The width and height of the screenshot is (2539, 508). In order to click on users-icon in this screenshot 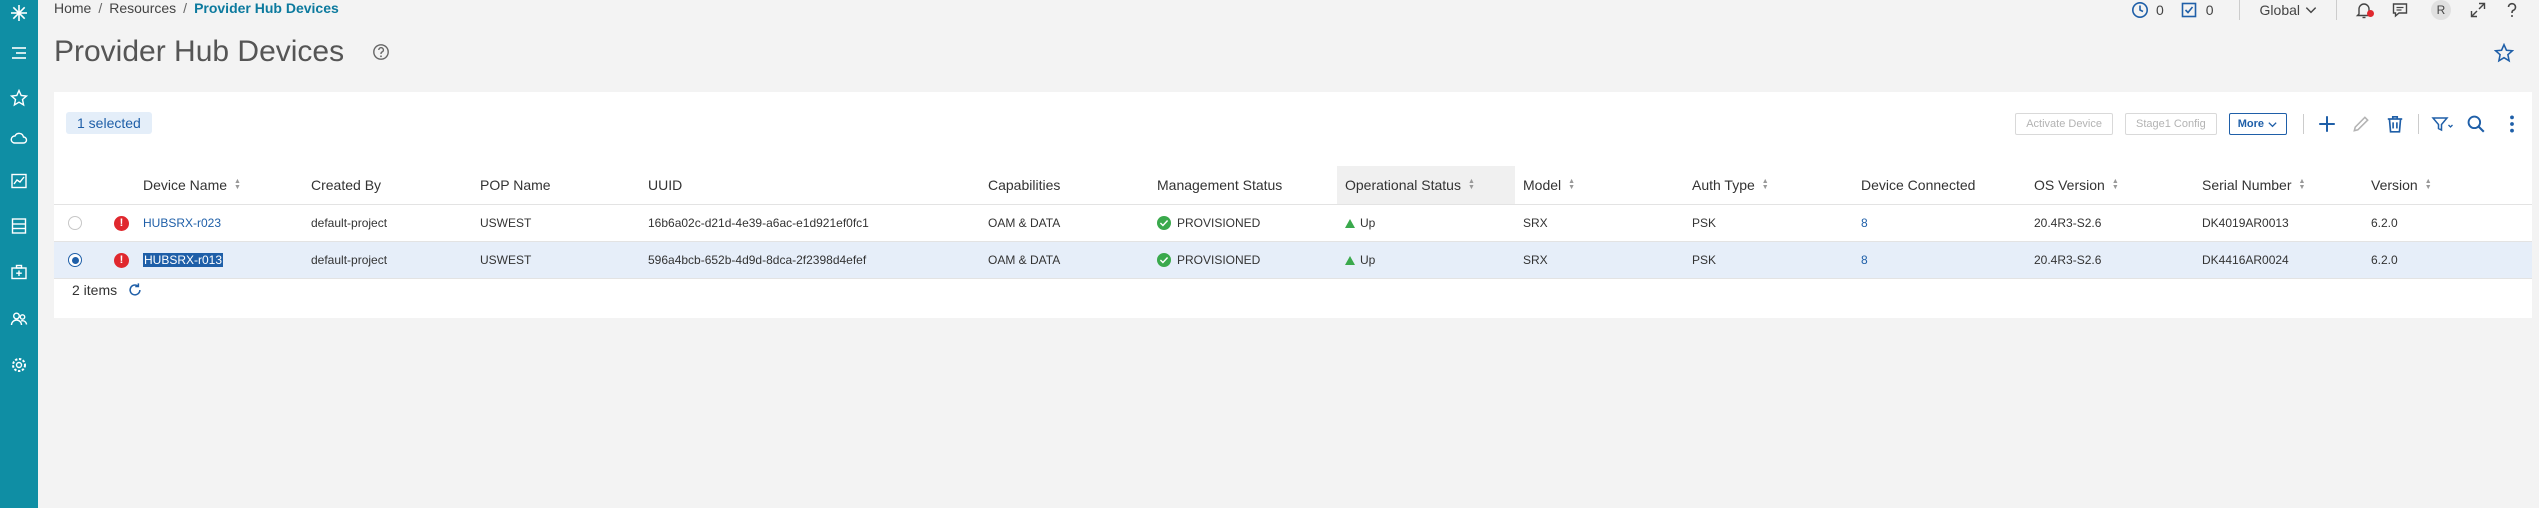, I will do `click(19, 319)`.